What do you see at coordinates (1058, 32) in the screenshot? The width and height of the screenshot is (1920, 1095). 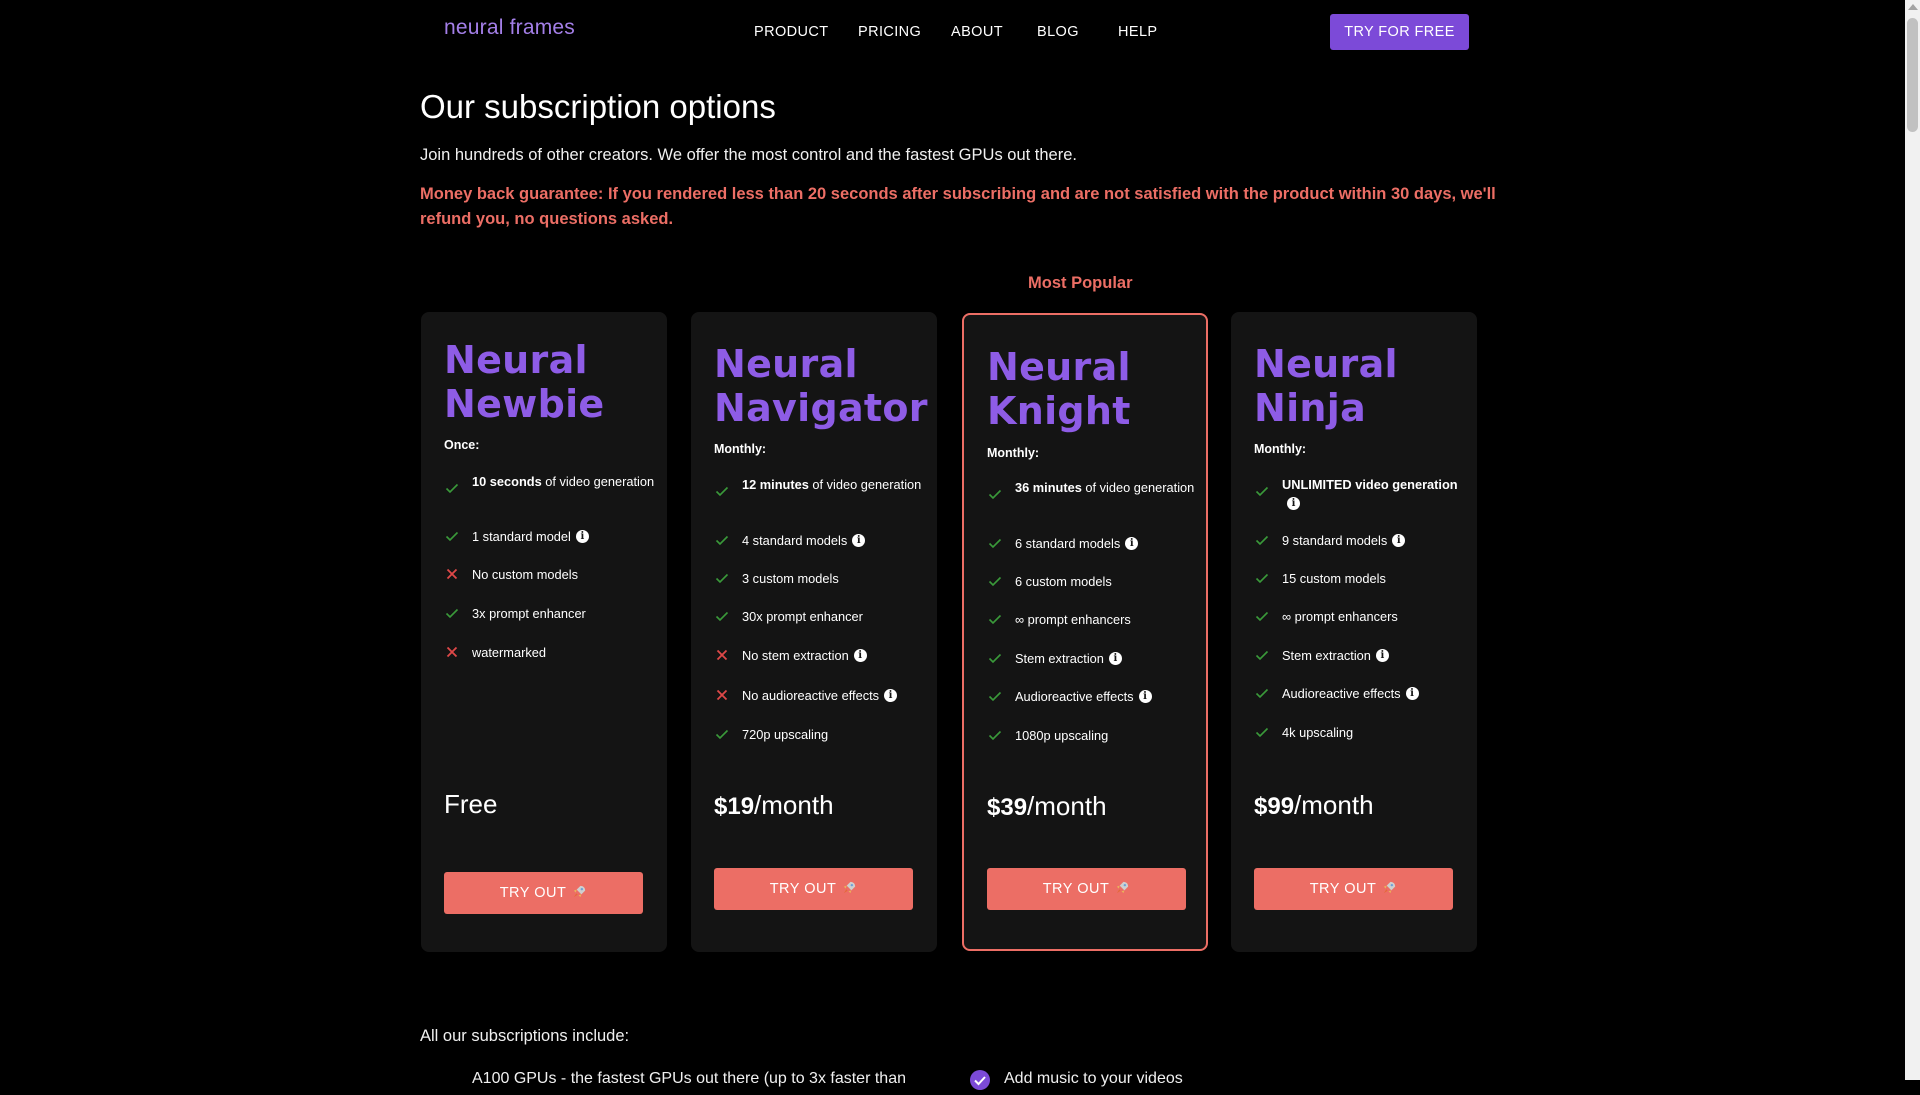 I see `nav-blog: BLOG` at bounding box center [1058, 32].